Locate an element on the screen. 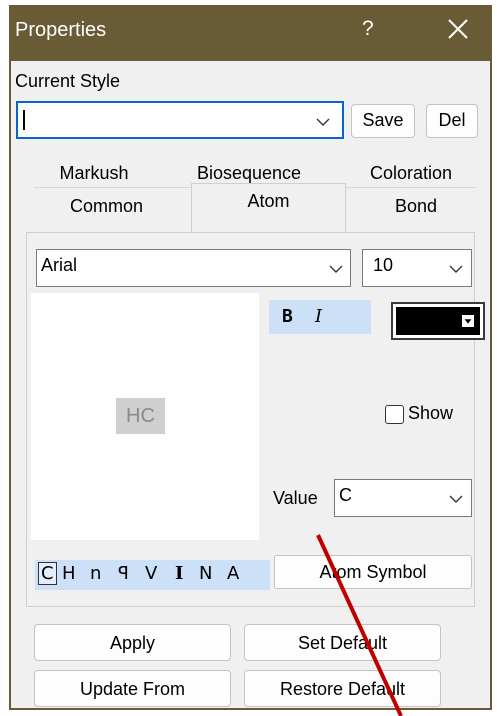 The image size is (497, 716). symbol-option-v: V is located at coordinates (151, 573).